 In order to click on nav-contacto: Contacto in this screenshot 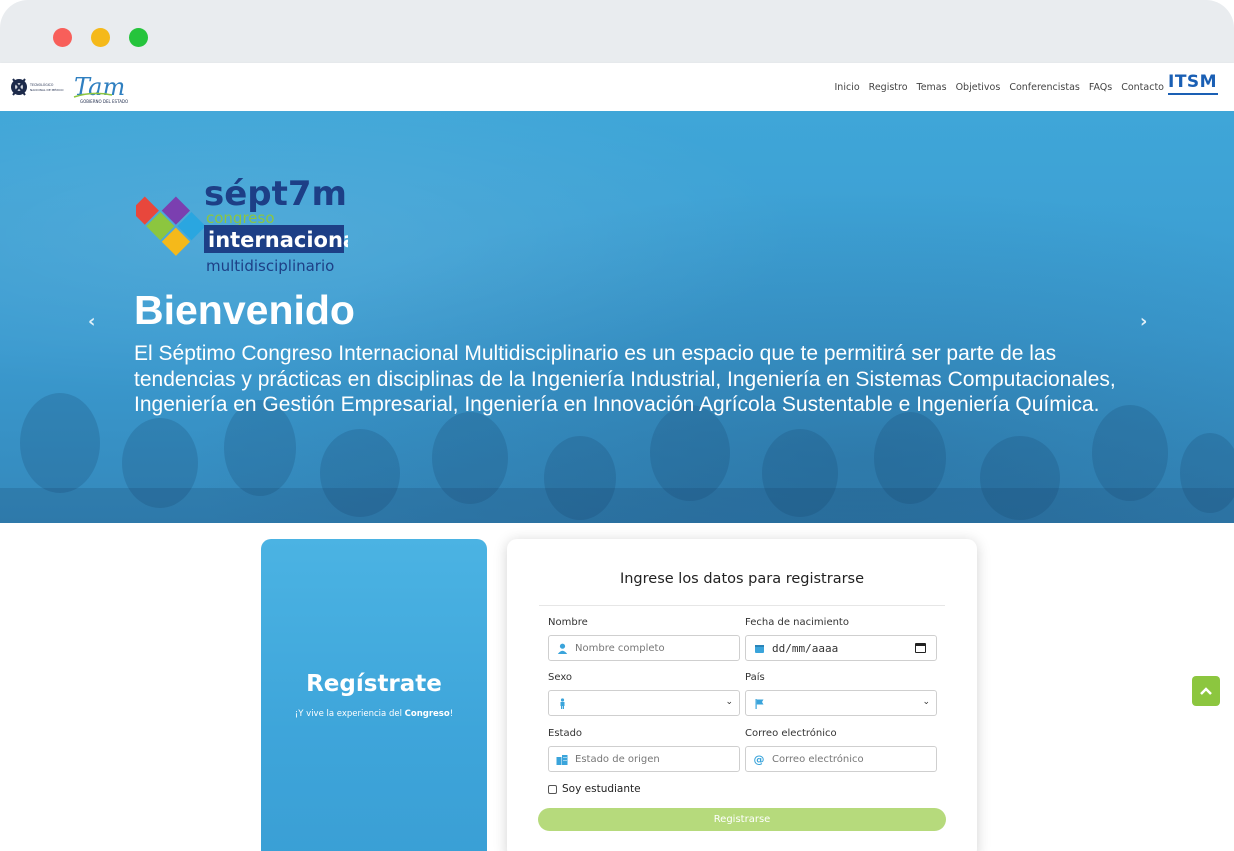, I will do `click(1142, 87)`.